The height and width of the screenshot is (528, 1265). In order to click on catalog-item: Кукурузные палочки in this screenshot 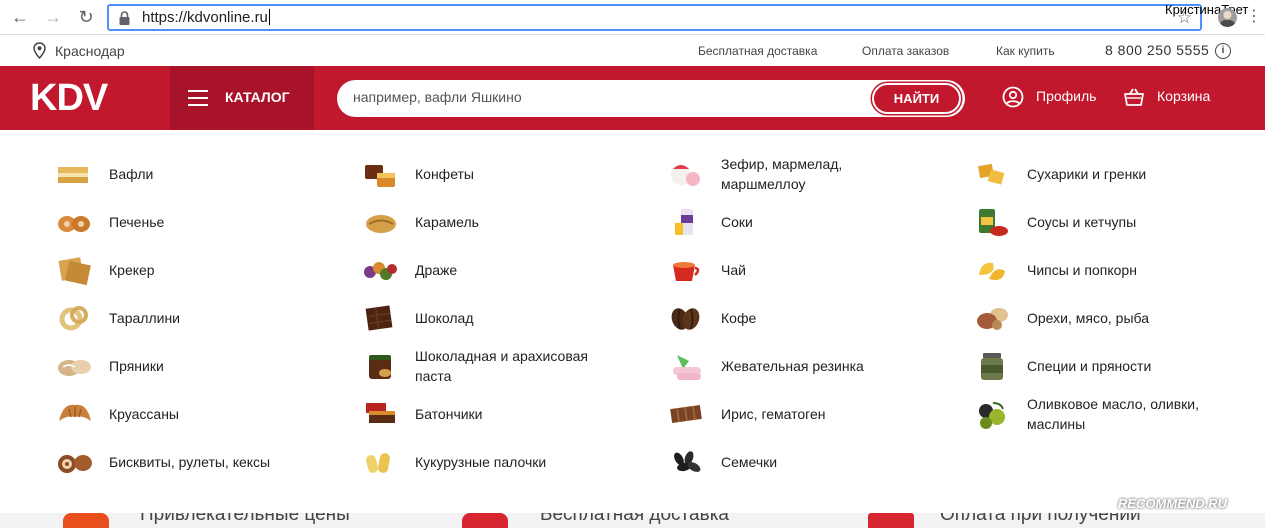, I will do `click(488, 462)`.